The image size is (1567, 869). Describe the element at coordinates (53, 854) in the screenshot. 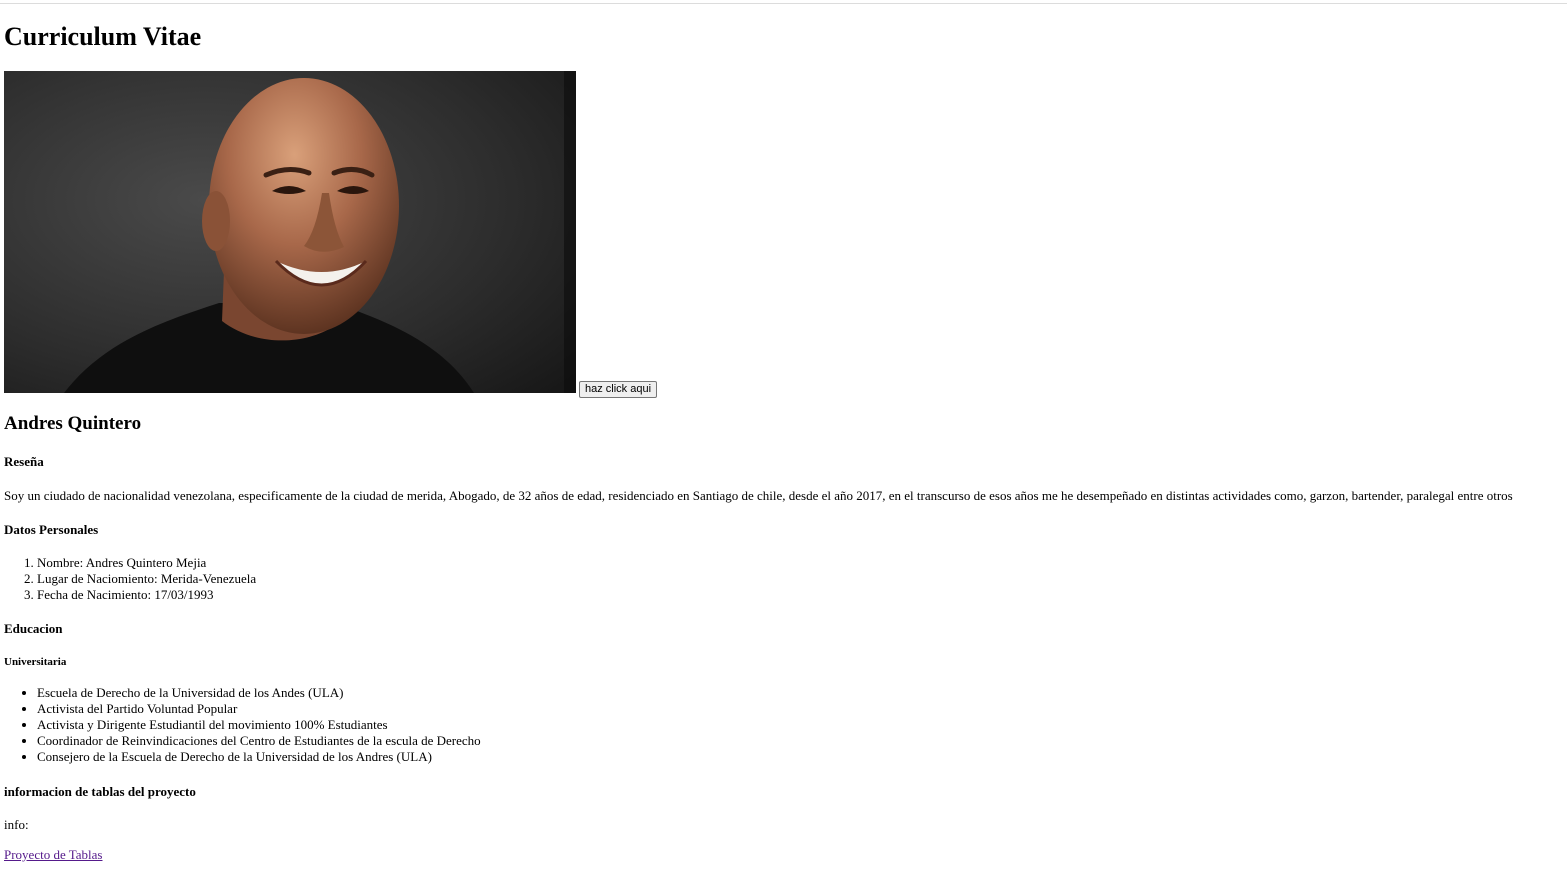

I see `proyecto-tablas-link: Proyecto de Tablas` at that location.